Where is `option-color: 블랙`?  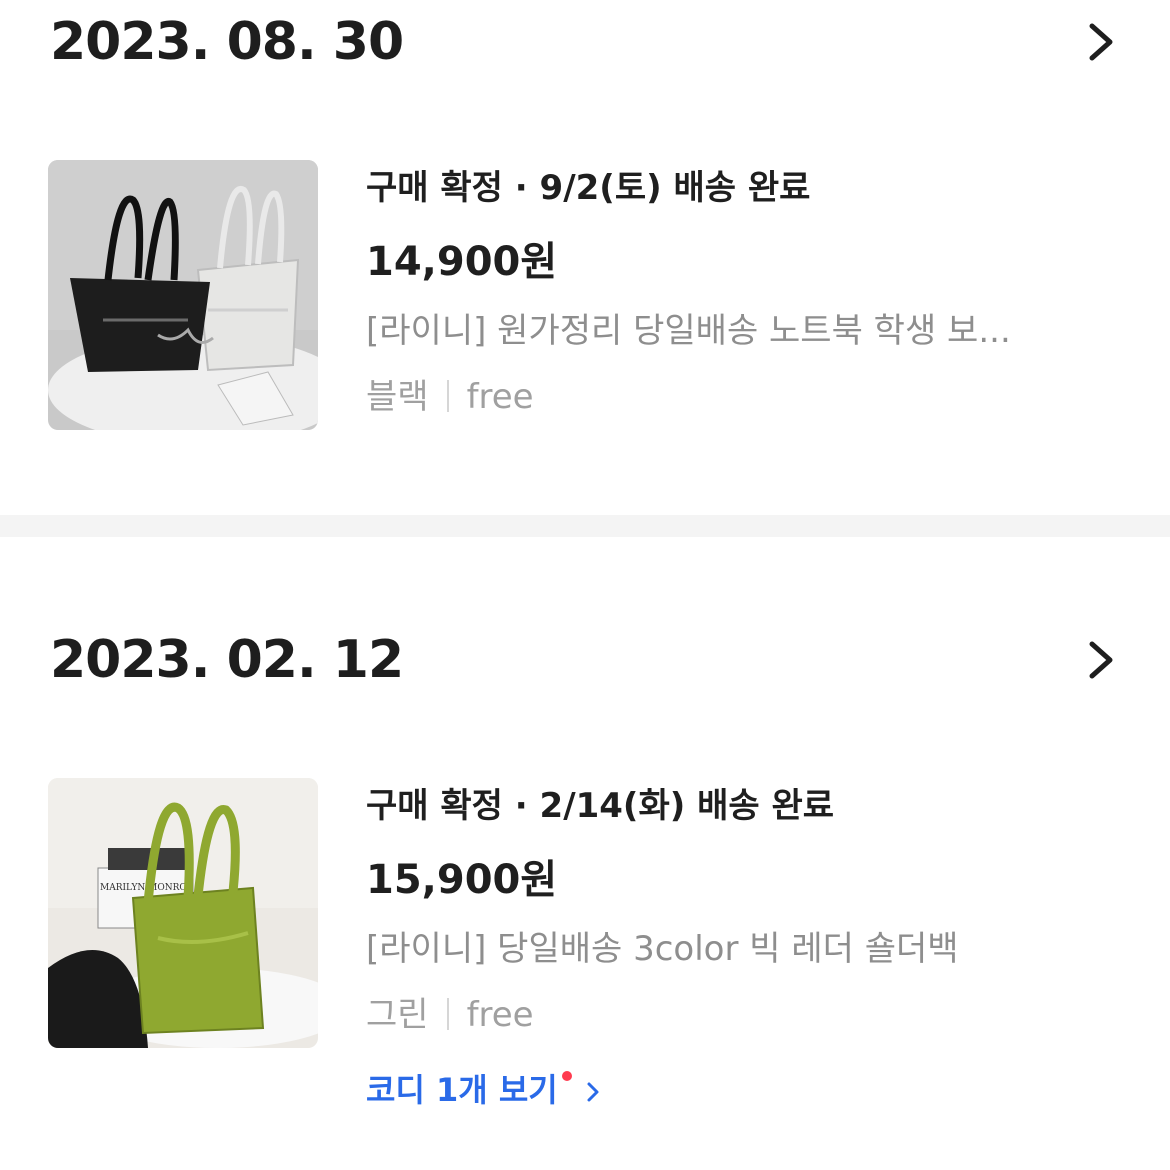
option-color: 블랙 is located at coordinates (397, 397).